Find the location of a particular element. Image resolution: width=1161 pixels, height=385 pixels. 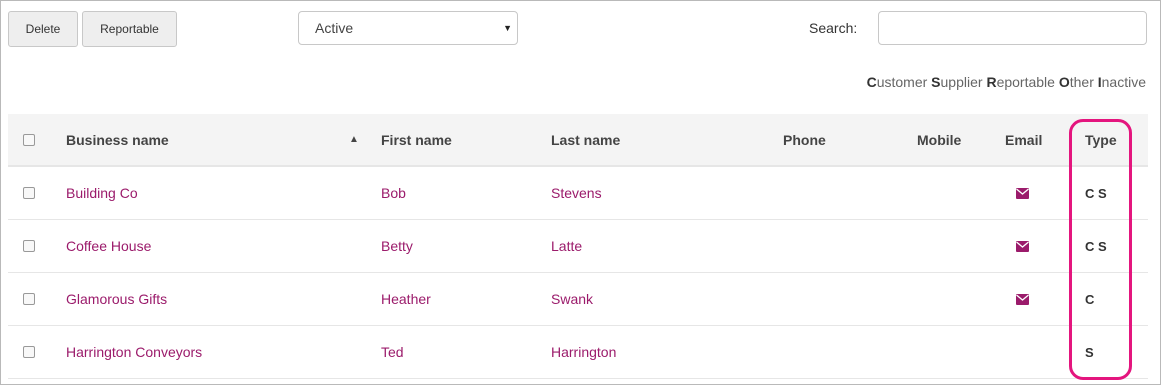

legend-label: upplier is located at coordinates (961, 82).